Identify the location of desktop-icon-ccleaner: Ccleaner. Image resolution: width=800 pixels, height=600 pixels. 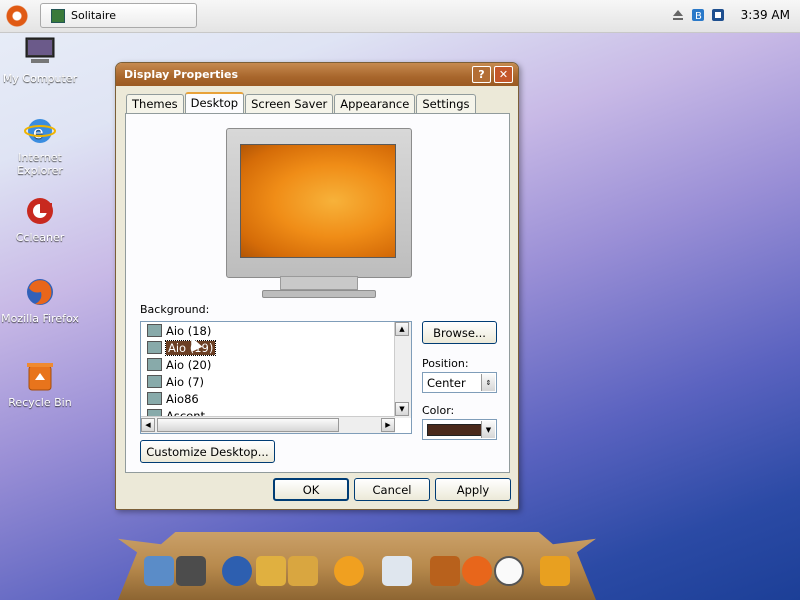
(40, 219).